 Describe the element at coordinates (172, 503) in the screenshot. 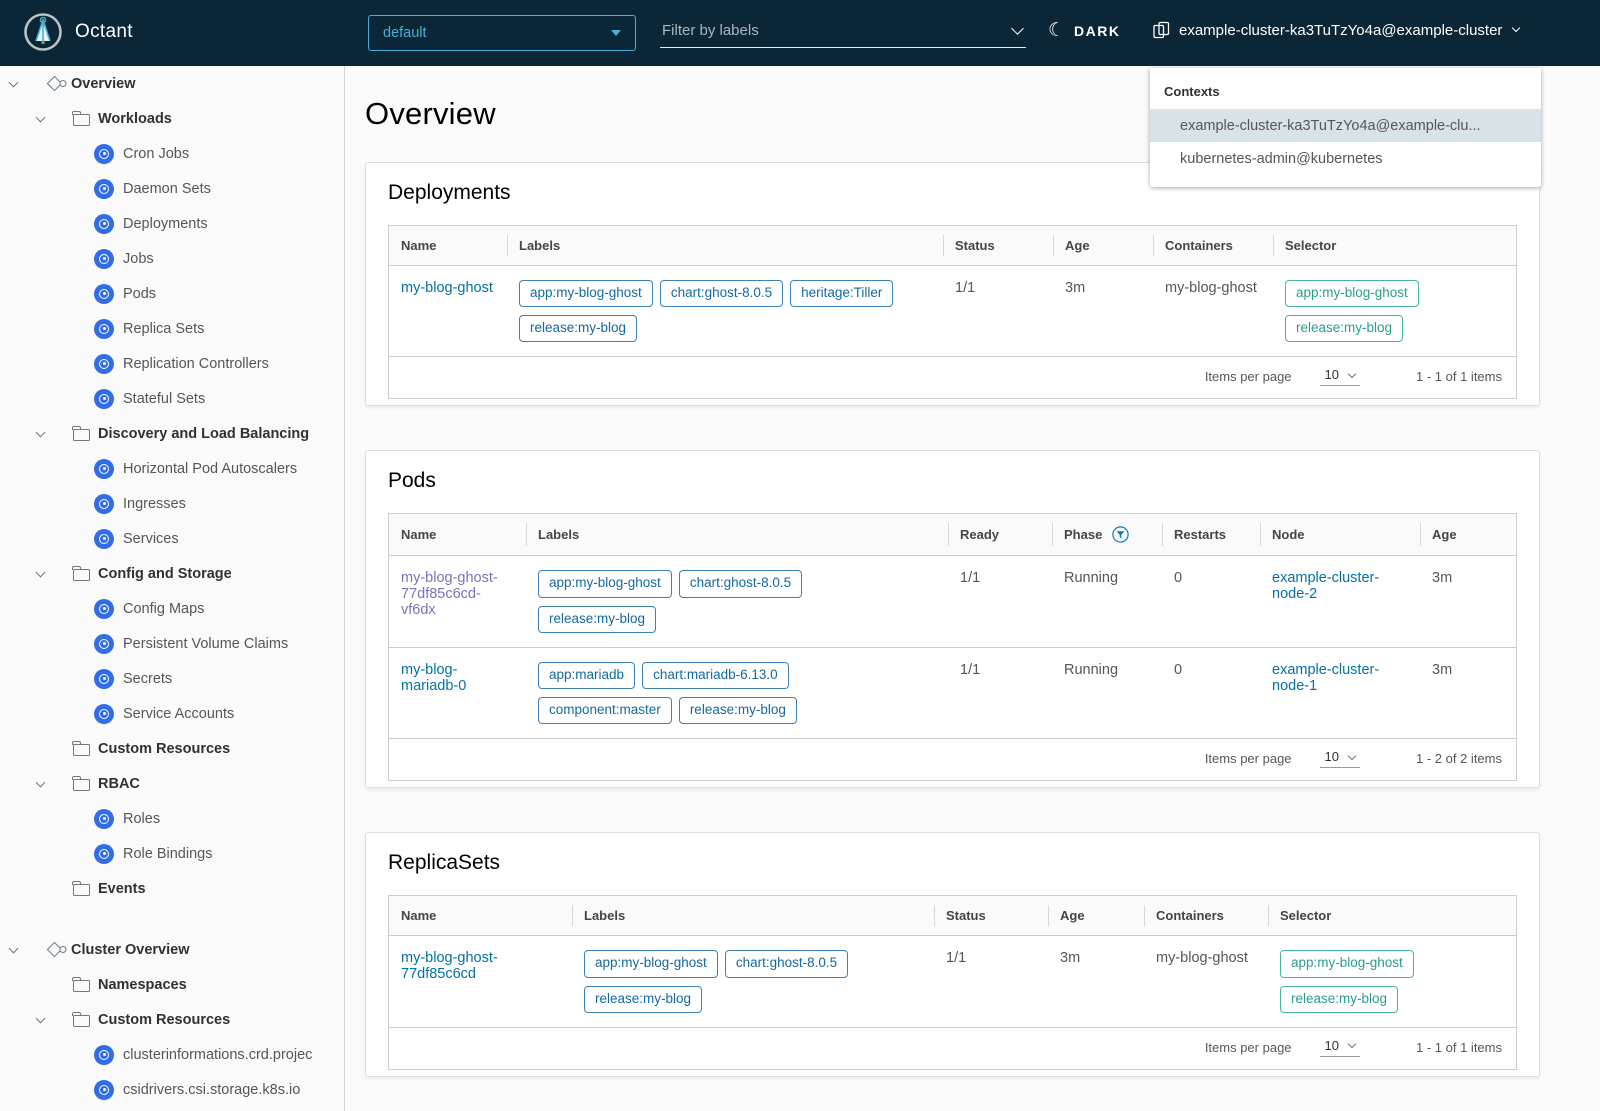

I see `sidebar-item-ingresses: Ingresses` at that location.